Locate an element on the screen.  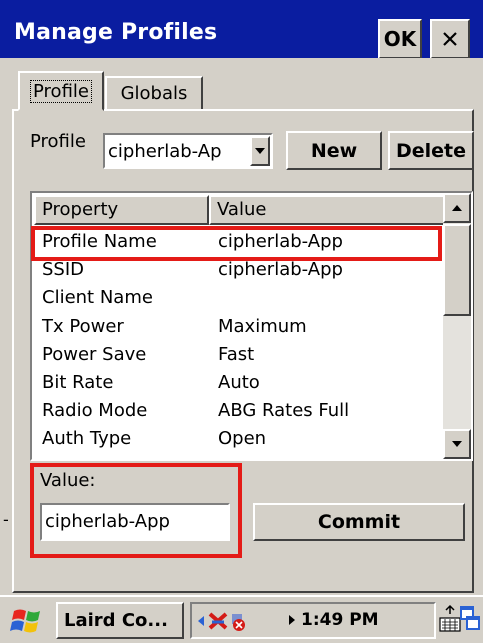
ok-button: OK is located at coordinates (400, 39).